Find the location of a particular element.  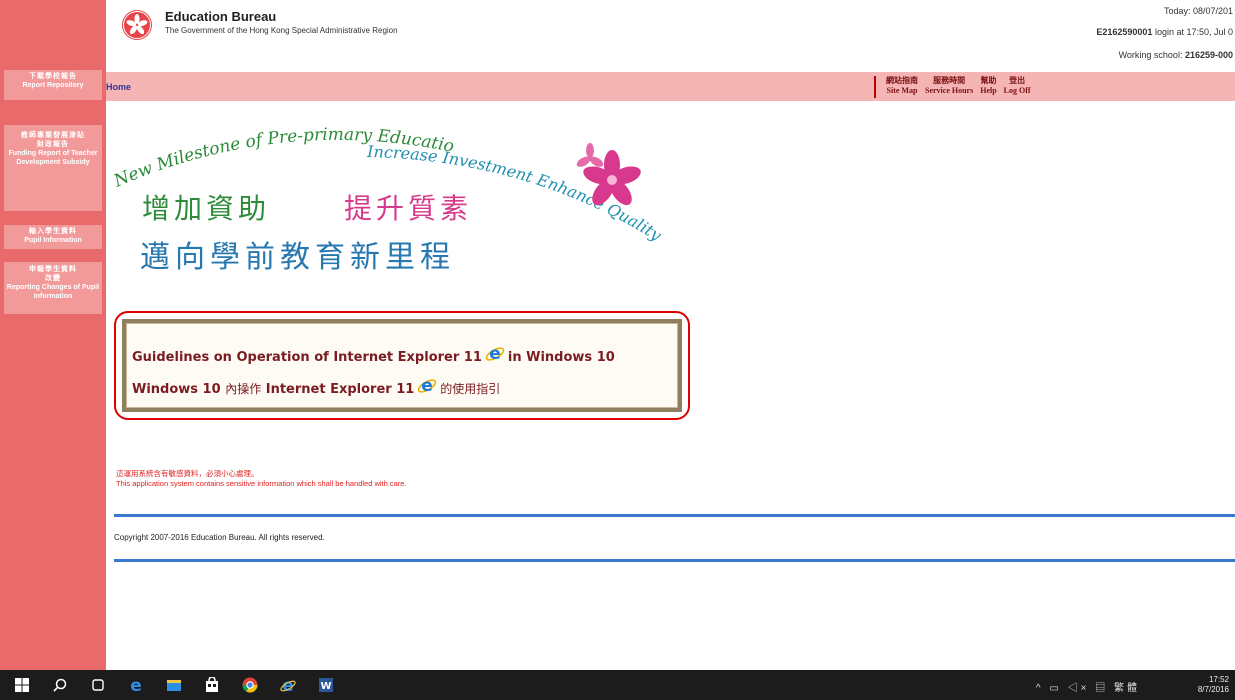

warning-zh: 這運用系統含有敏感資料，必須小心處理。 is located at coordinates (187, 473).